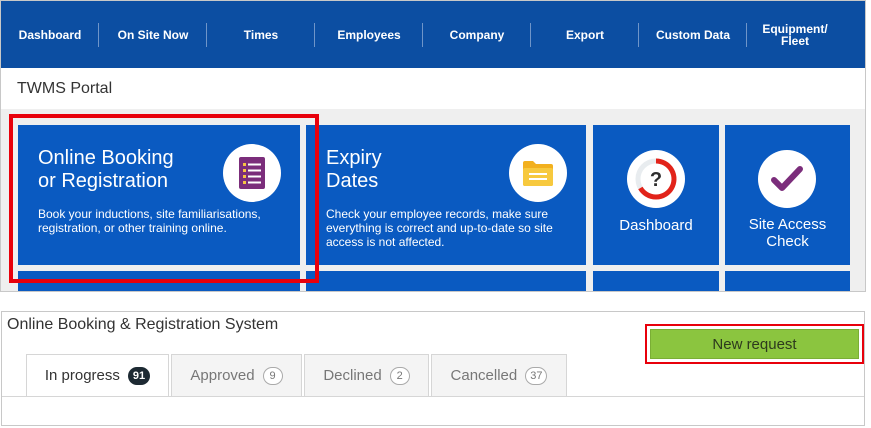 The image size is (871, 428). I want to click on checkmark-icon, so click(787, 179).